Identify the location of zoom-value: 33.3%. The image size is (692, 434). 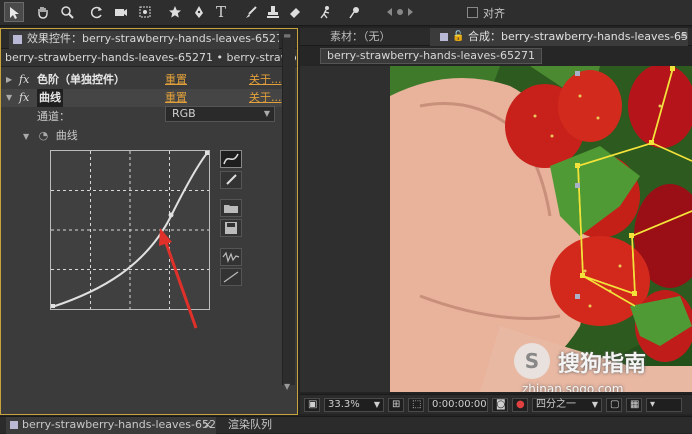
(344, 404).